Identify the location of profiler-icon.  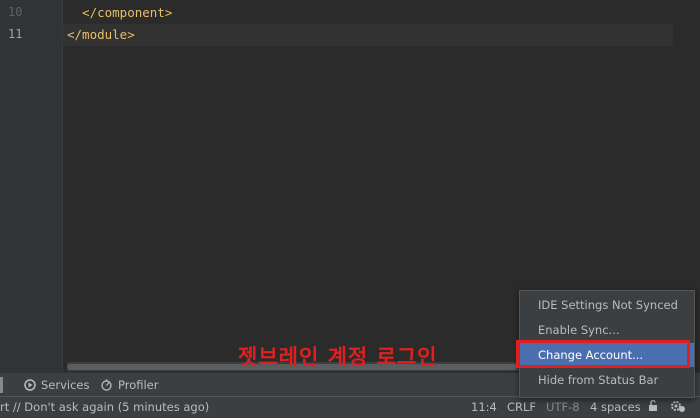
(107, 385).